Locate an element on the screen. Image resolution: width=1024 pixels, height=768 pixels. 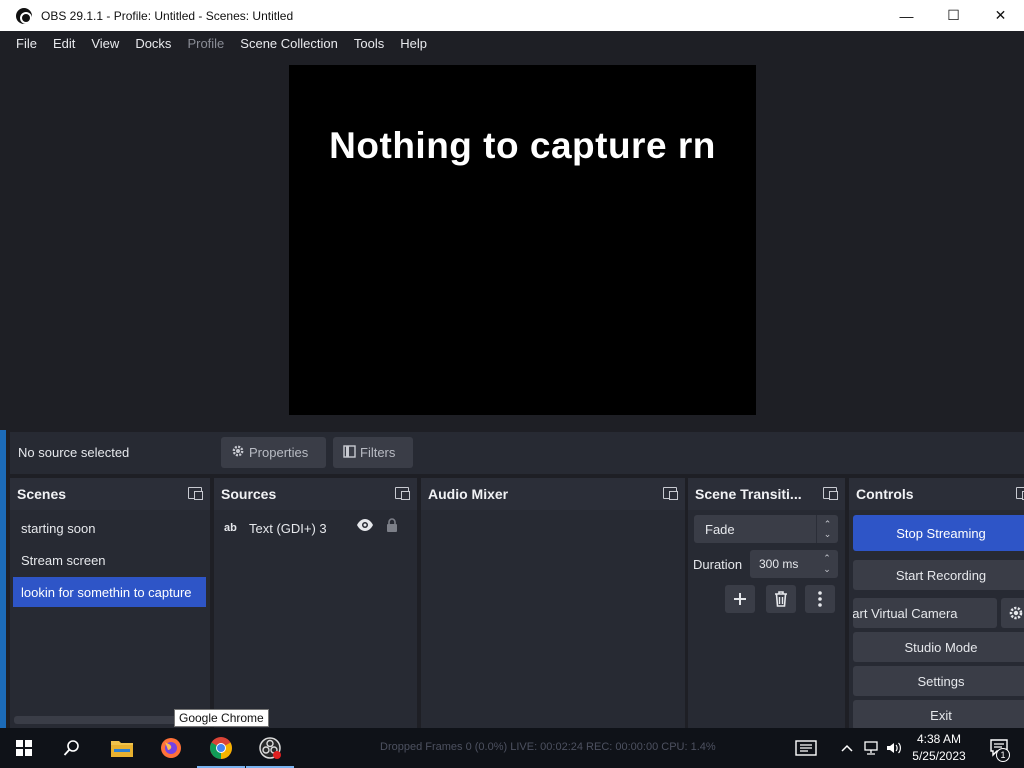
transition-select: Fade ⌃ ⌄ is located at coordinates (766, 529).